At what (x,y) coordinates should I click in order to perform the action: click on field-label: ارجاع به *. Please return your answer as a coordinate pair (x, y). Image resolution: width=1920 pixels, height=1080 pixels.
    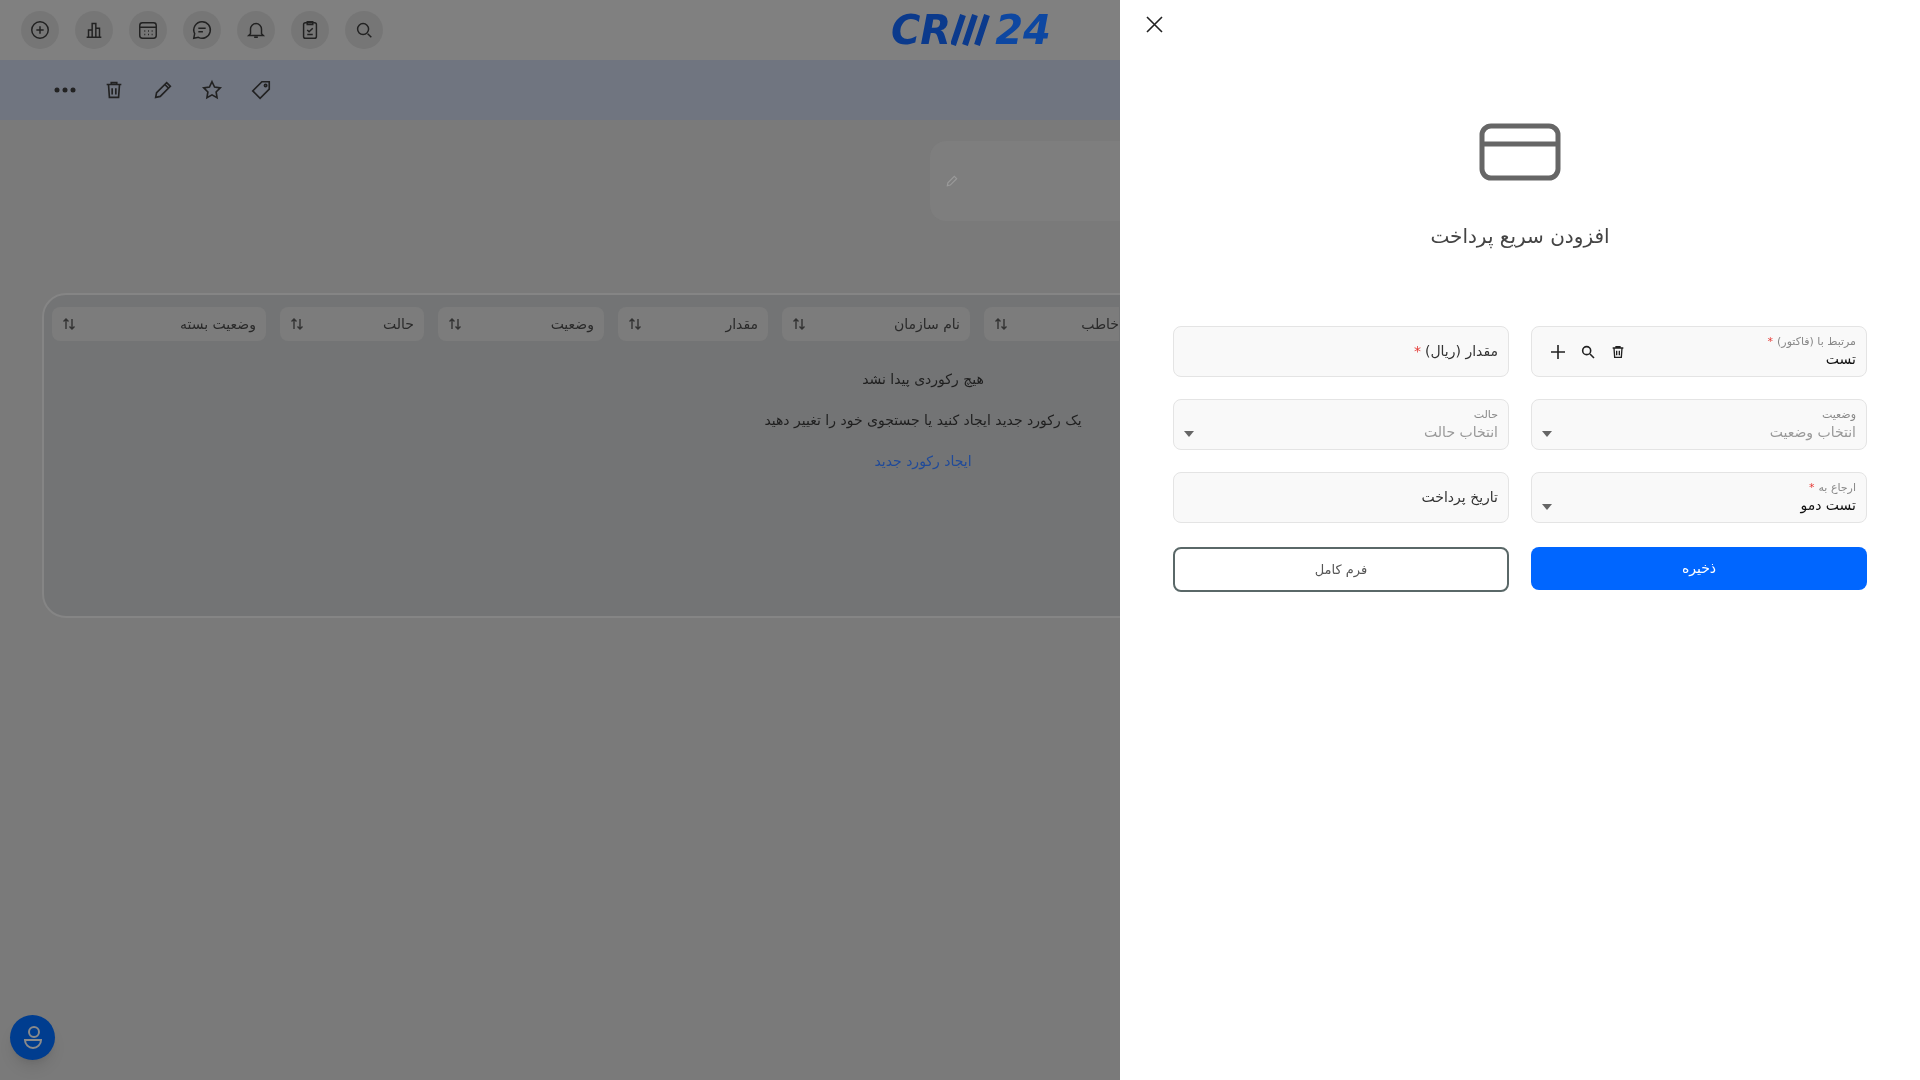
    Looking at the image, I should click on (1832, 487).